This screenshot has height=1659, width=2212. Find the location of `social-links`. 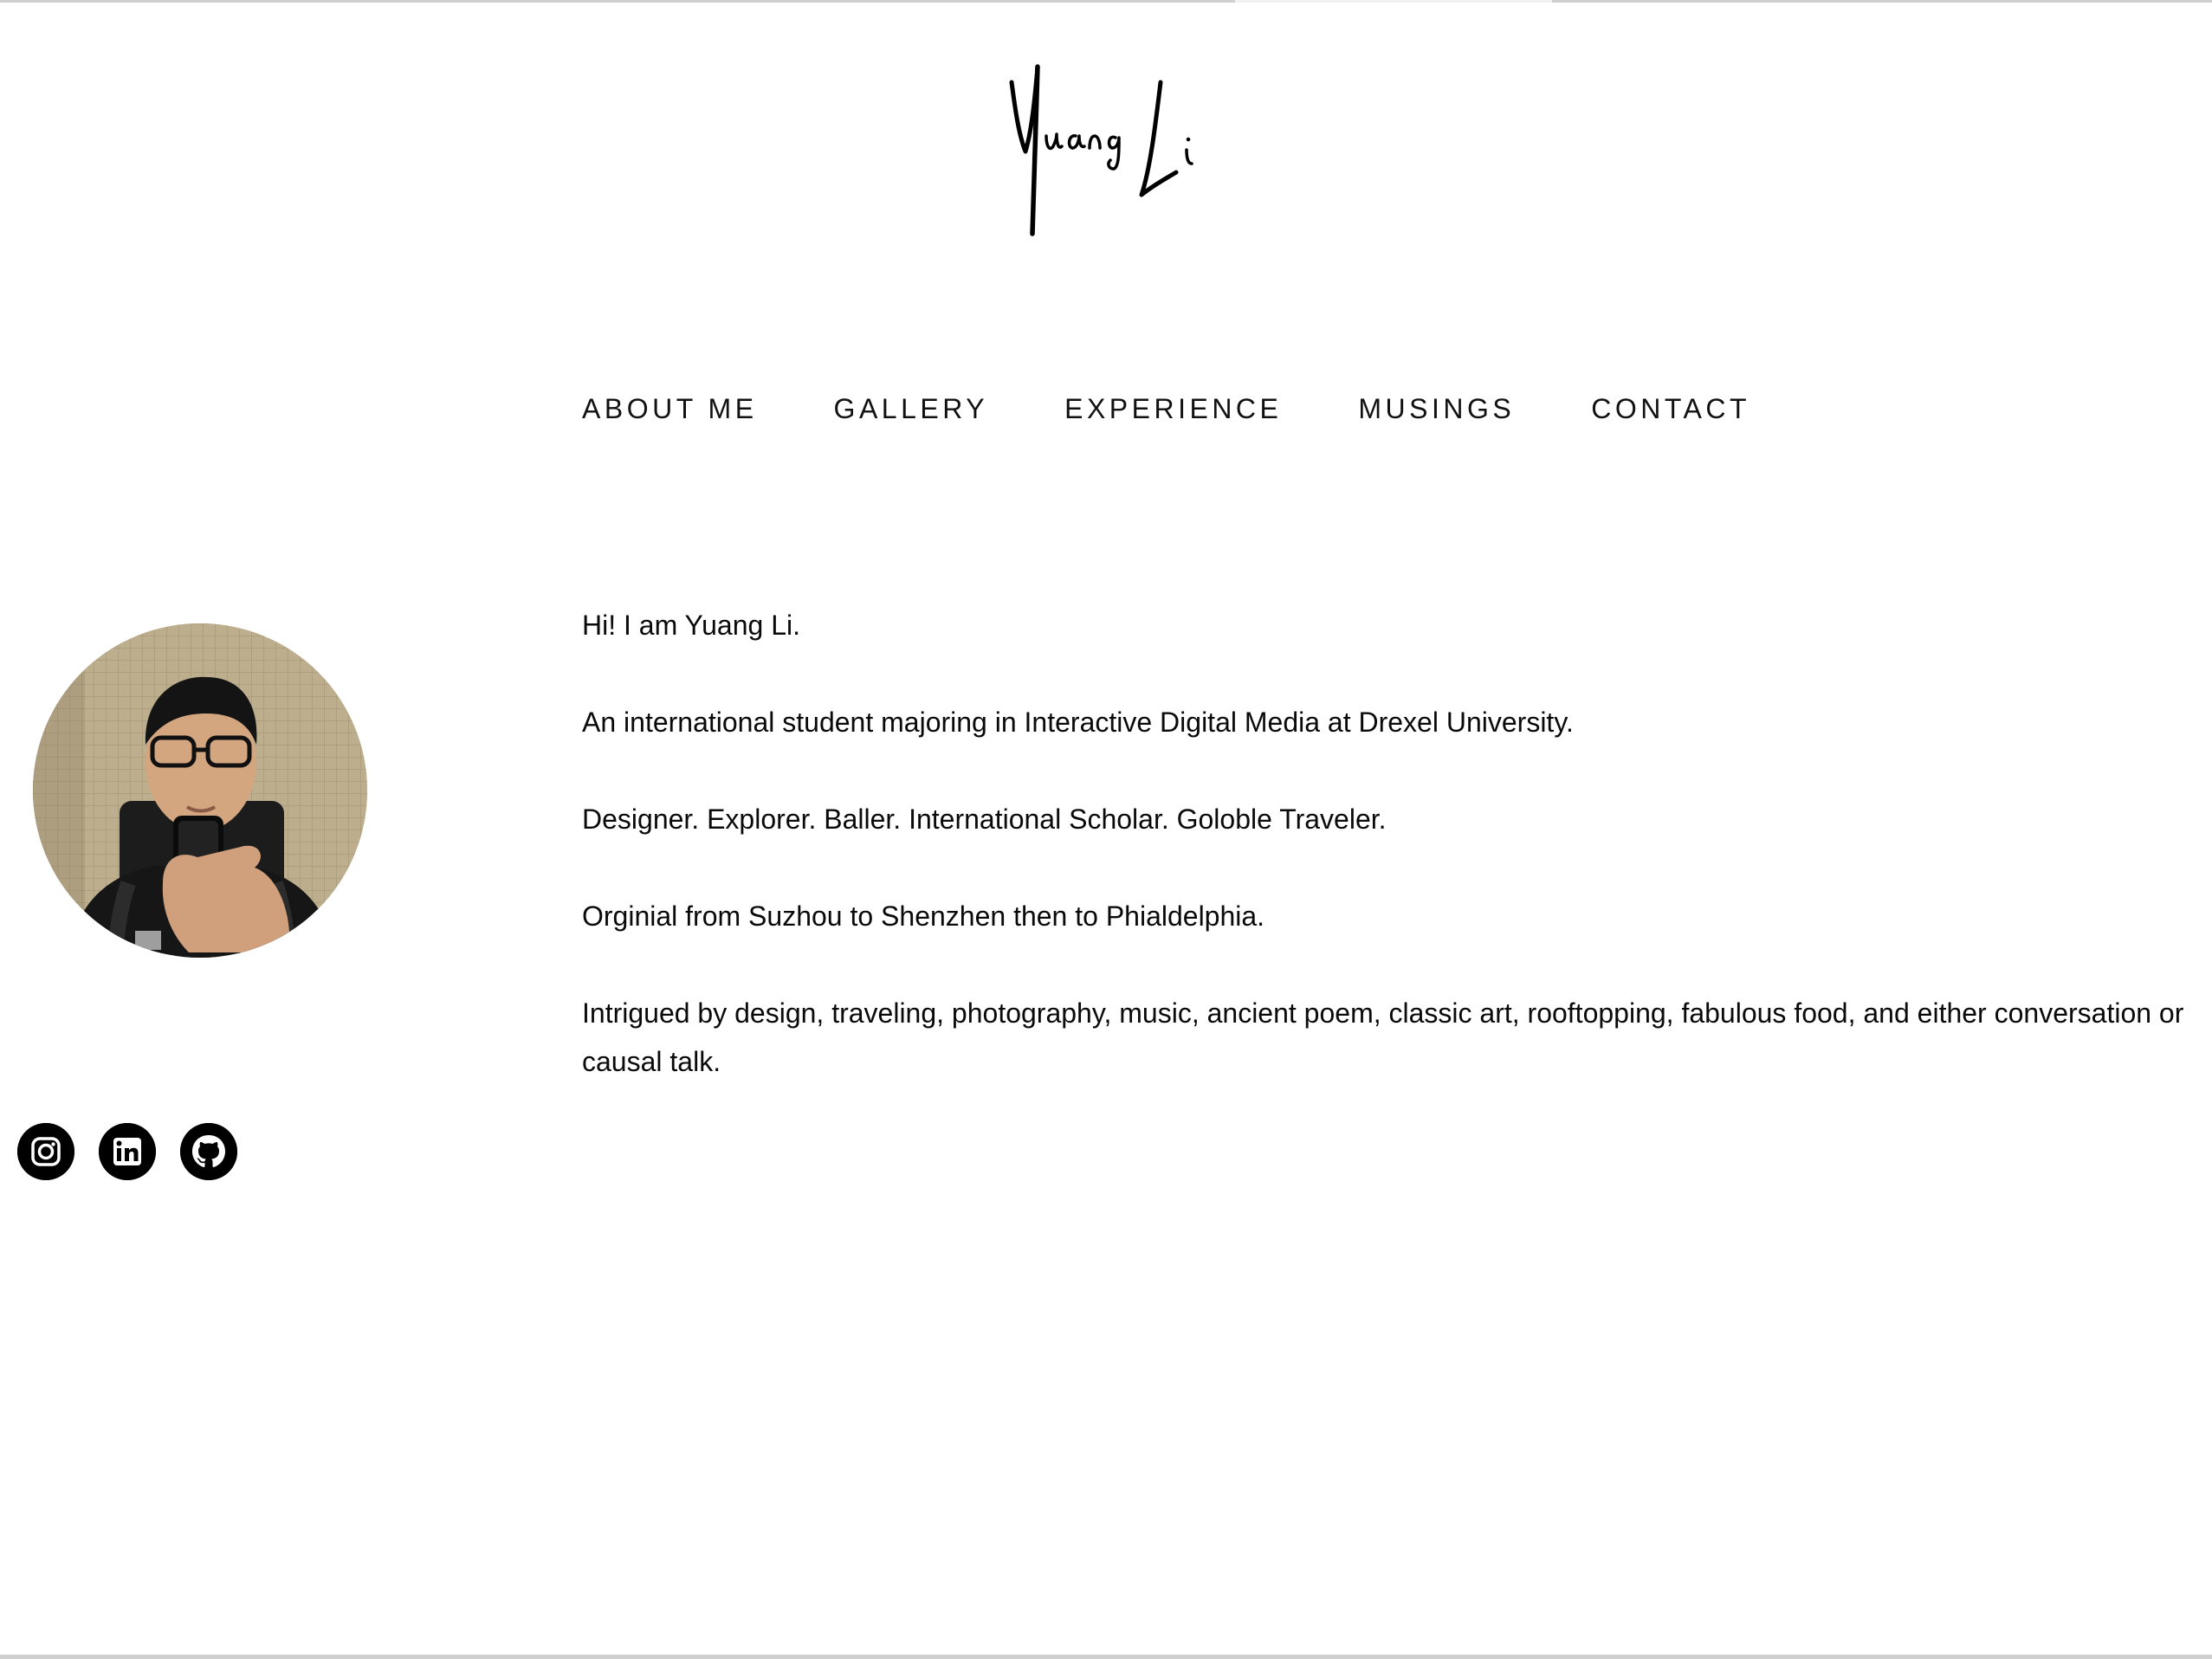

social-links is located at coordinates (139, 1151).